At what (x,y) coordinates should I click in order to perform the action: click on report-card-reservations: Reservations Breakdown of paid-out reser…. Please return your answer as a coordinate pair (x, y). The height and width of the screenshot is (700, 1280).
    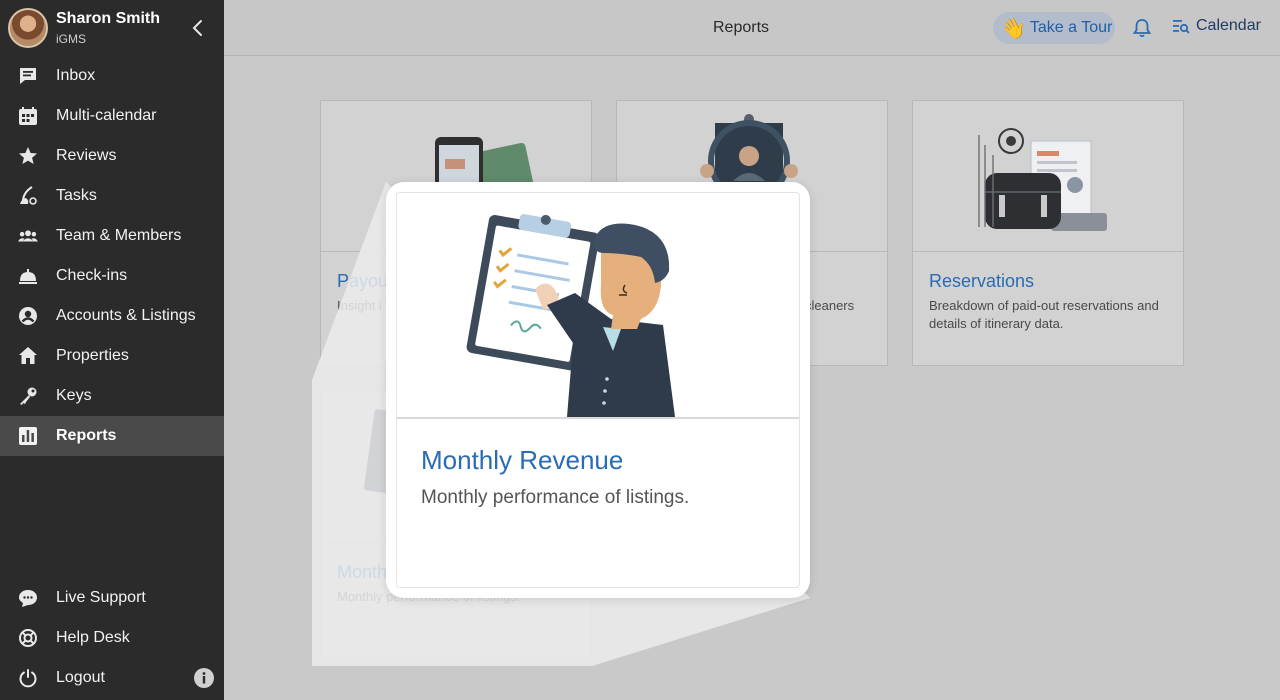
    Looking at the image, I should click on (1048, 233).